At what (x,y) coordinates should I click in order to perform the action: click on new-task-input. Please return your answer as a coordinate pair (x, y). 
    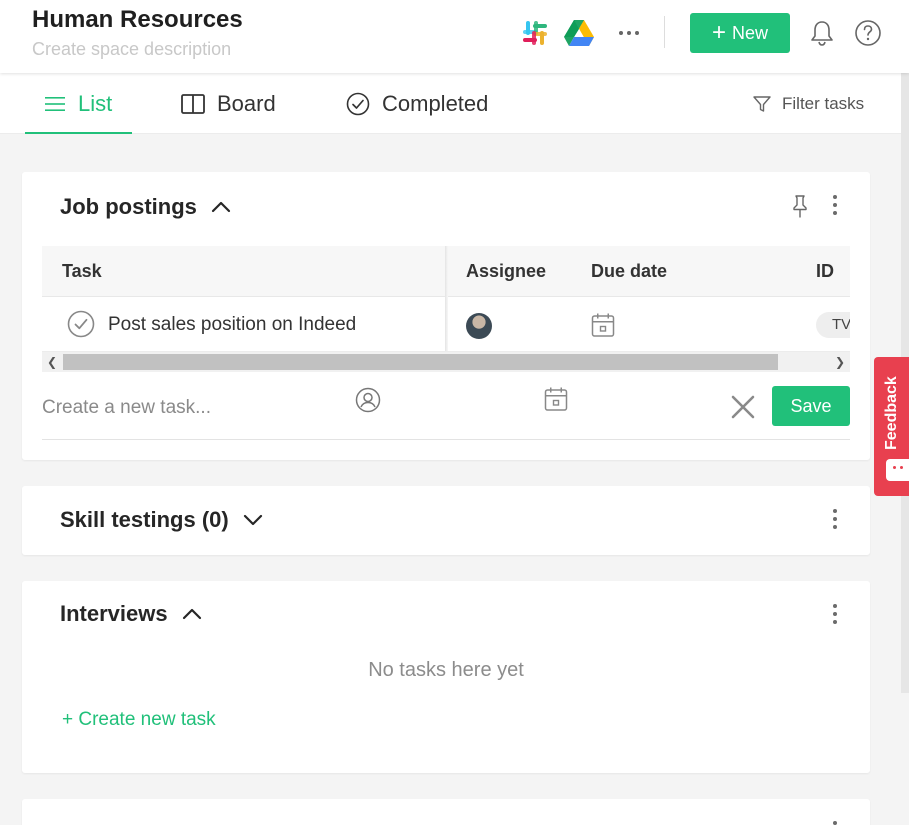
    Looking at the image, I should click on (192, 408).